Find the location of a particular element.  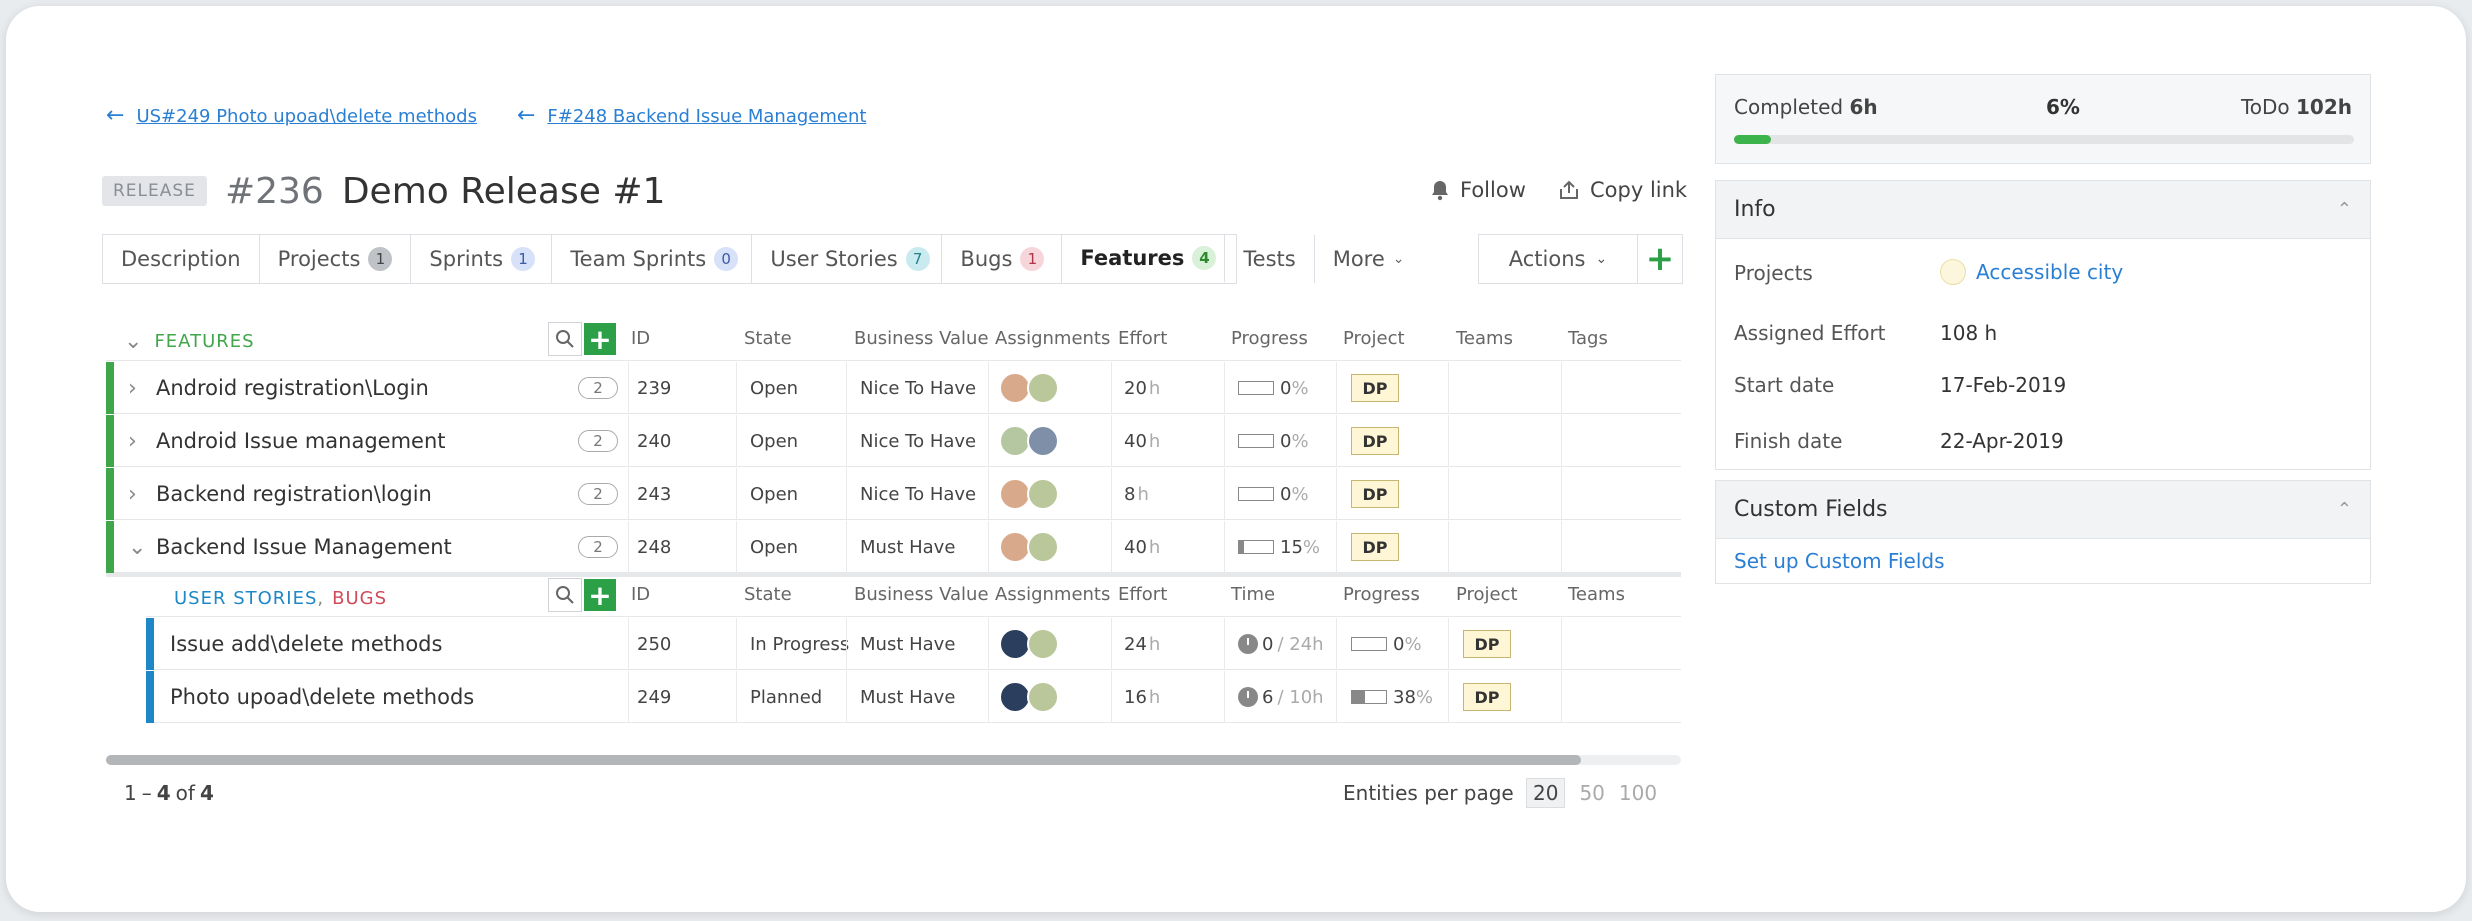

tab-user-stories: User Stories 7 is located at coordinates (847, 259).